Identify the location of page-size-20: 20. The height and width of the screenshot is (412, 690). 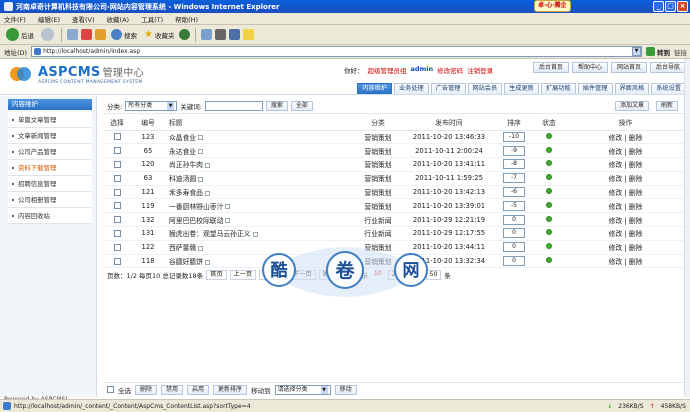
(395, 275).